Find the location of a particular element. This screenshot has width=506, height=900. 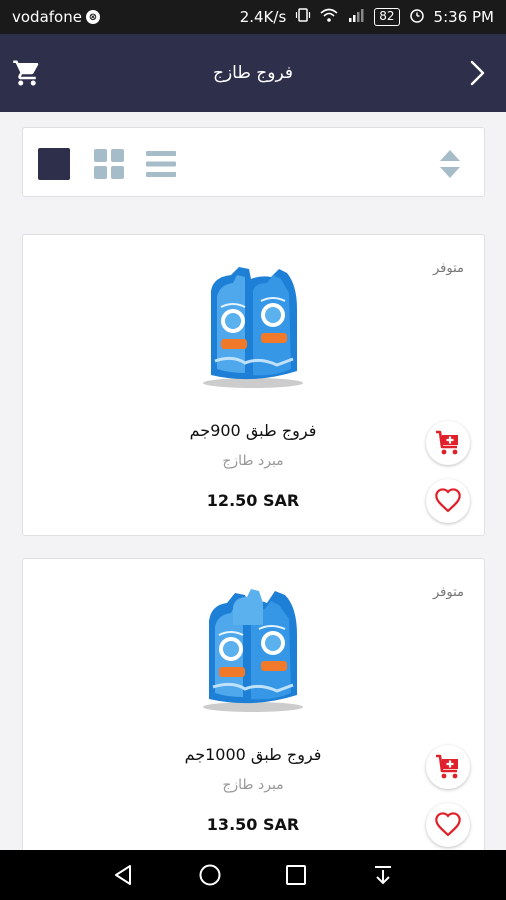

network-speed: 2.4K/s is located at coordinates (263, 17).